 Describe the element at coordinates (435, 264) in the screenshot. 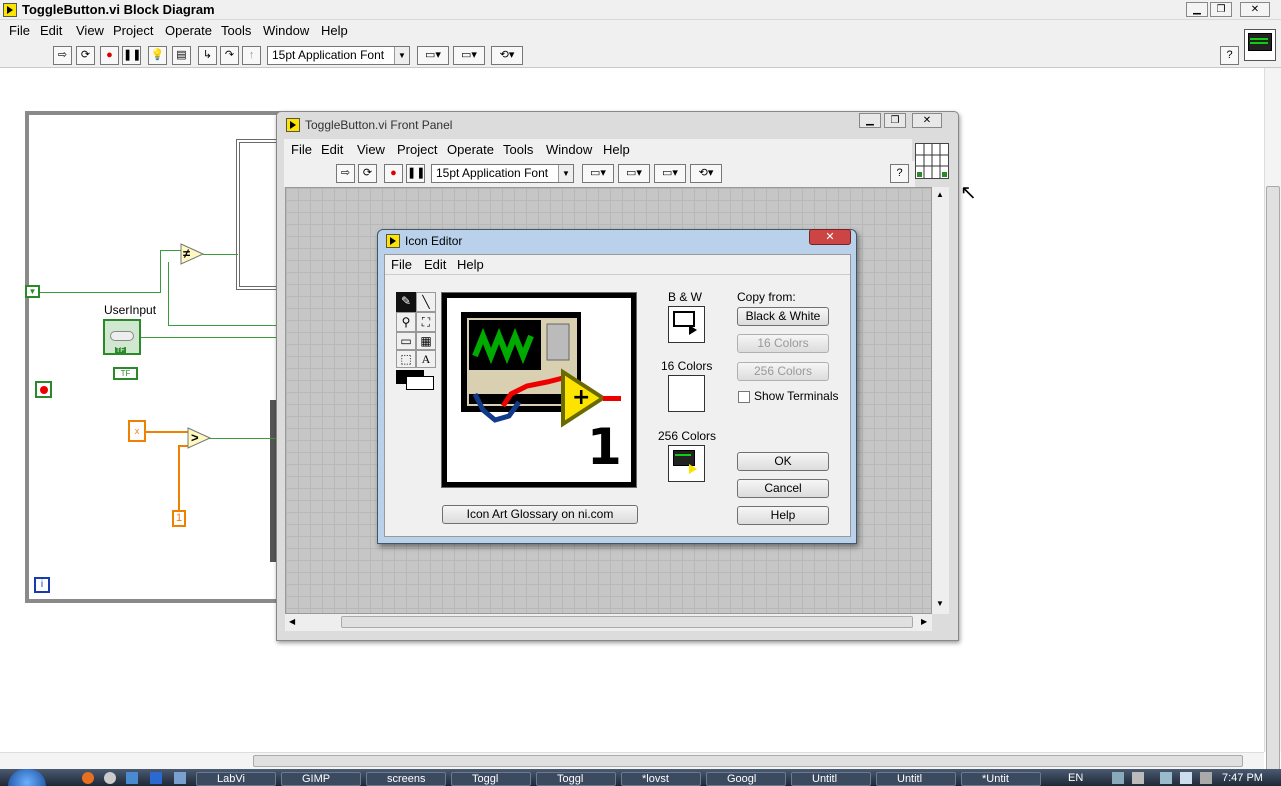

I see `ie-menu-edit: Edit` at that location.